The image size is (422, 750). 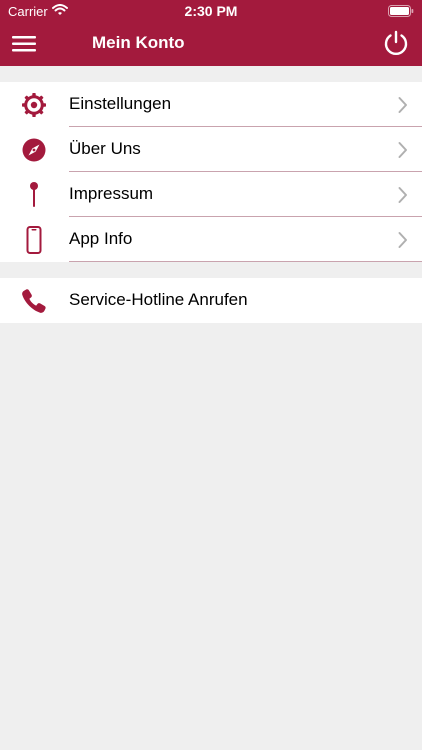 I want to click on row-divider, so click(x=245, y=261).